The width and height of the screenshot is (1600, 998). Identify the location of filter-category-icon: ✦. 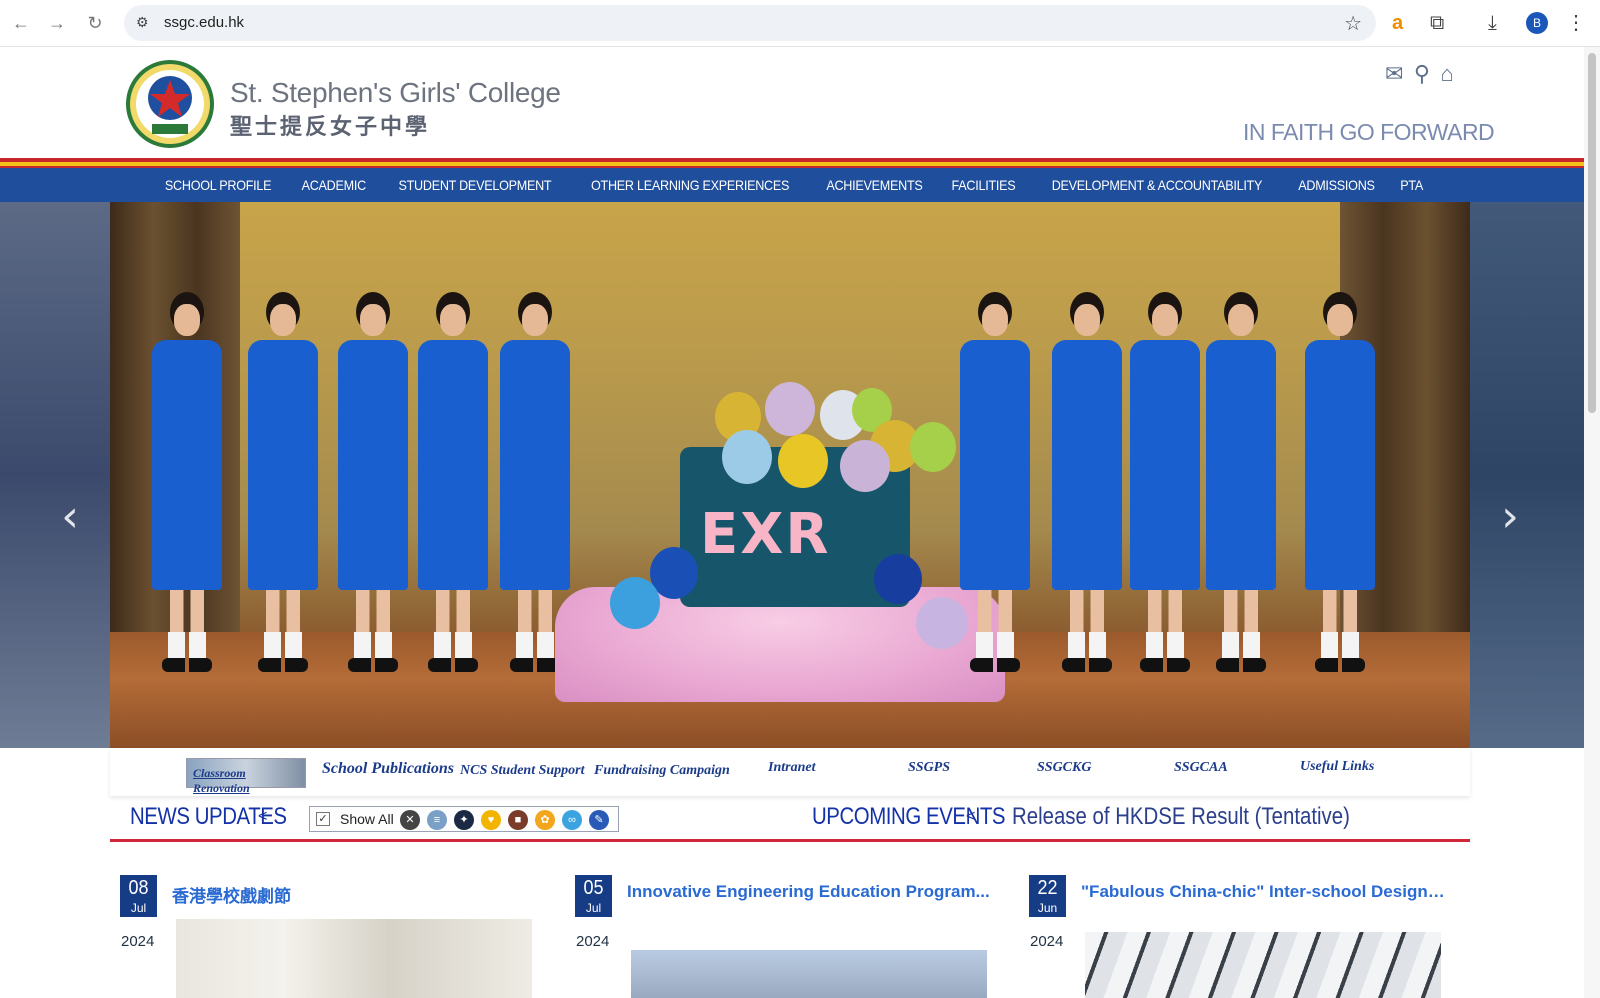
(464, 820).